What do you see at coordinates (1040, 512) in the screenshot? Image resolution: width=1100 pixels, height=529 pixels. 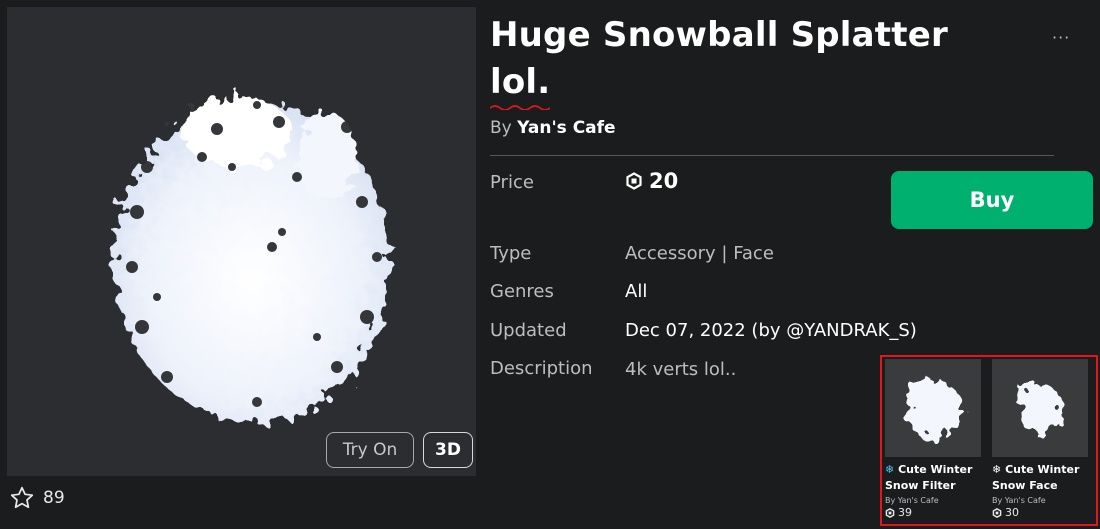 I see `recommendation-price: 30` at bounding box center [1040, 512].